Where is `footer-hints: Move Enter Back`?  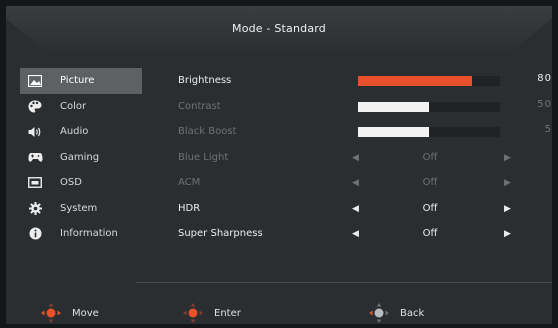 footer-hints: Move Enter Back is located at coordinates (279, 303).